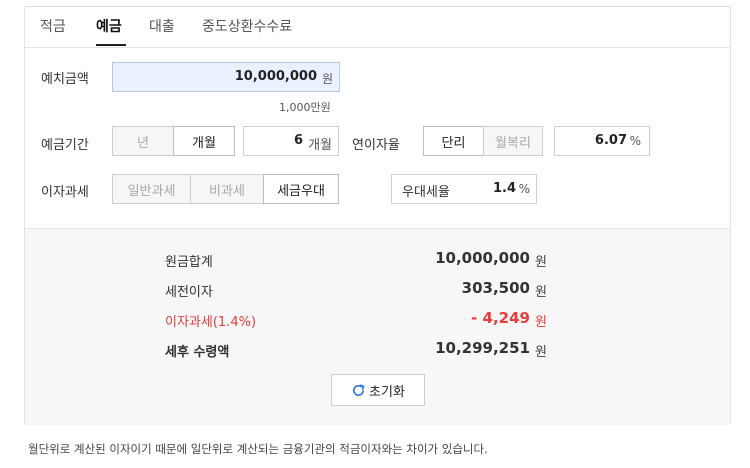 The width and height of the screenshot is (750, 468). Describe the element at coordinates (226, 77) in the screenshot. I see `amount-input: 10,000,000 원` at that location.